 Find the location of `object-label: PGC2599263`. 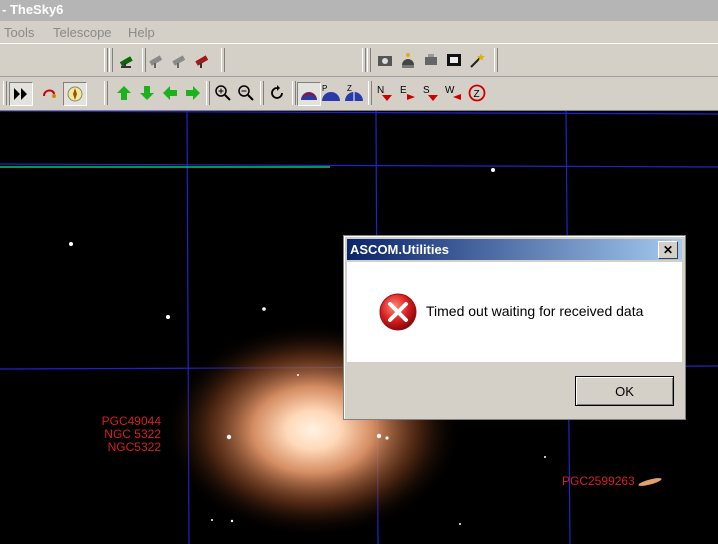

object-label: PGC2599263 is located at coordinates (598, 481).